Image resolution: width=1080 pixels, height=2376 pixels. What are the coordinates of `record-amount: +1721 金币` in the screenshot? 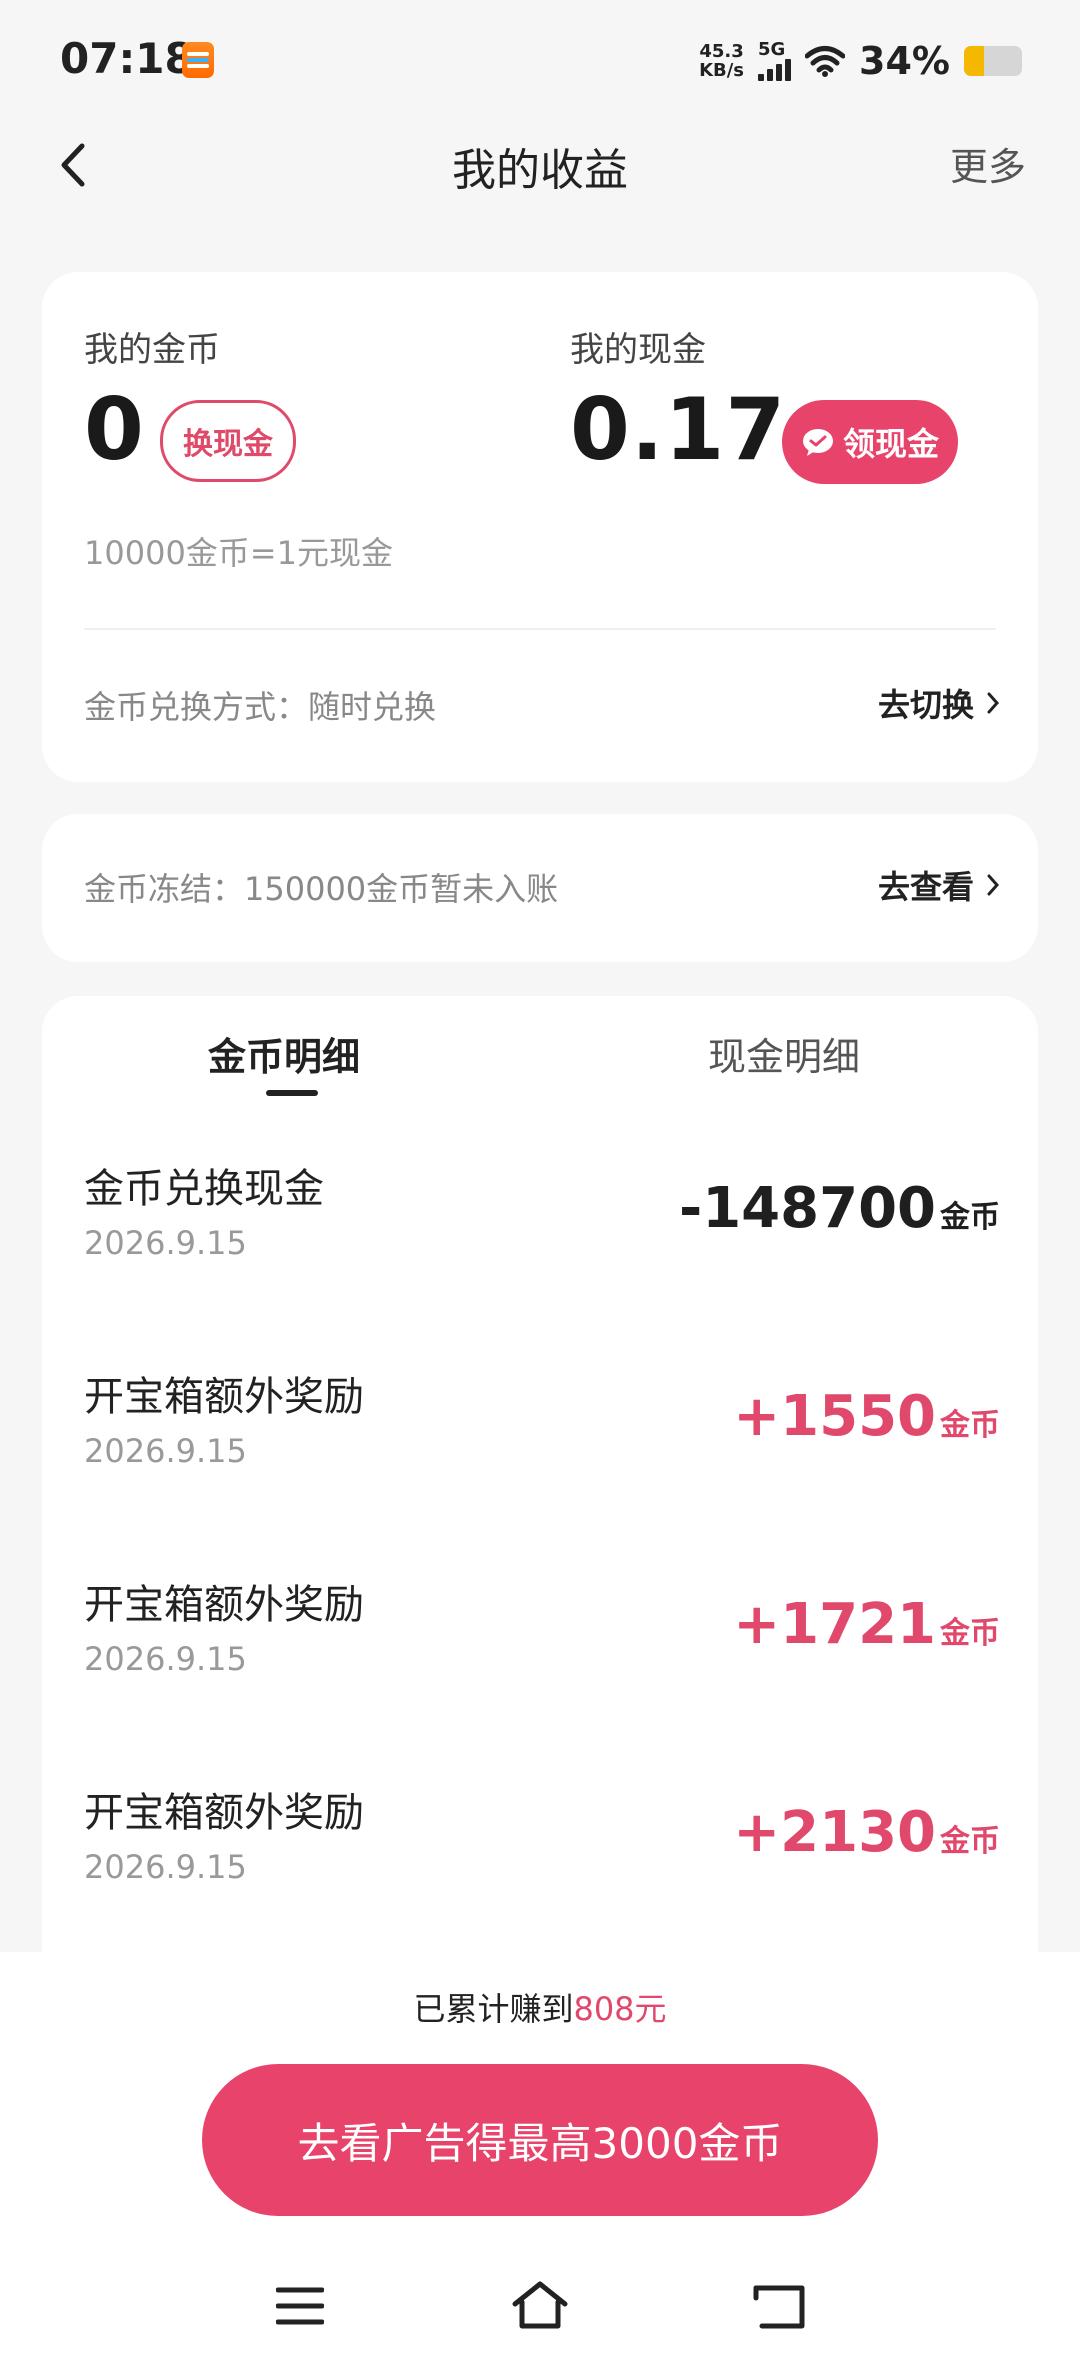 It's located at (866, 1624).